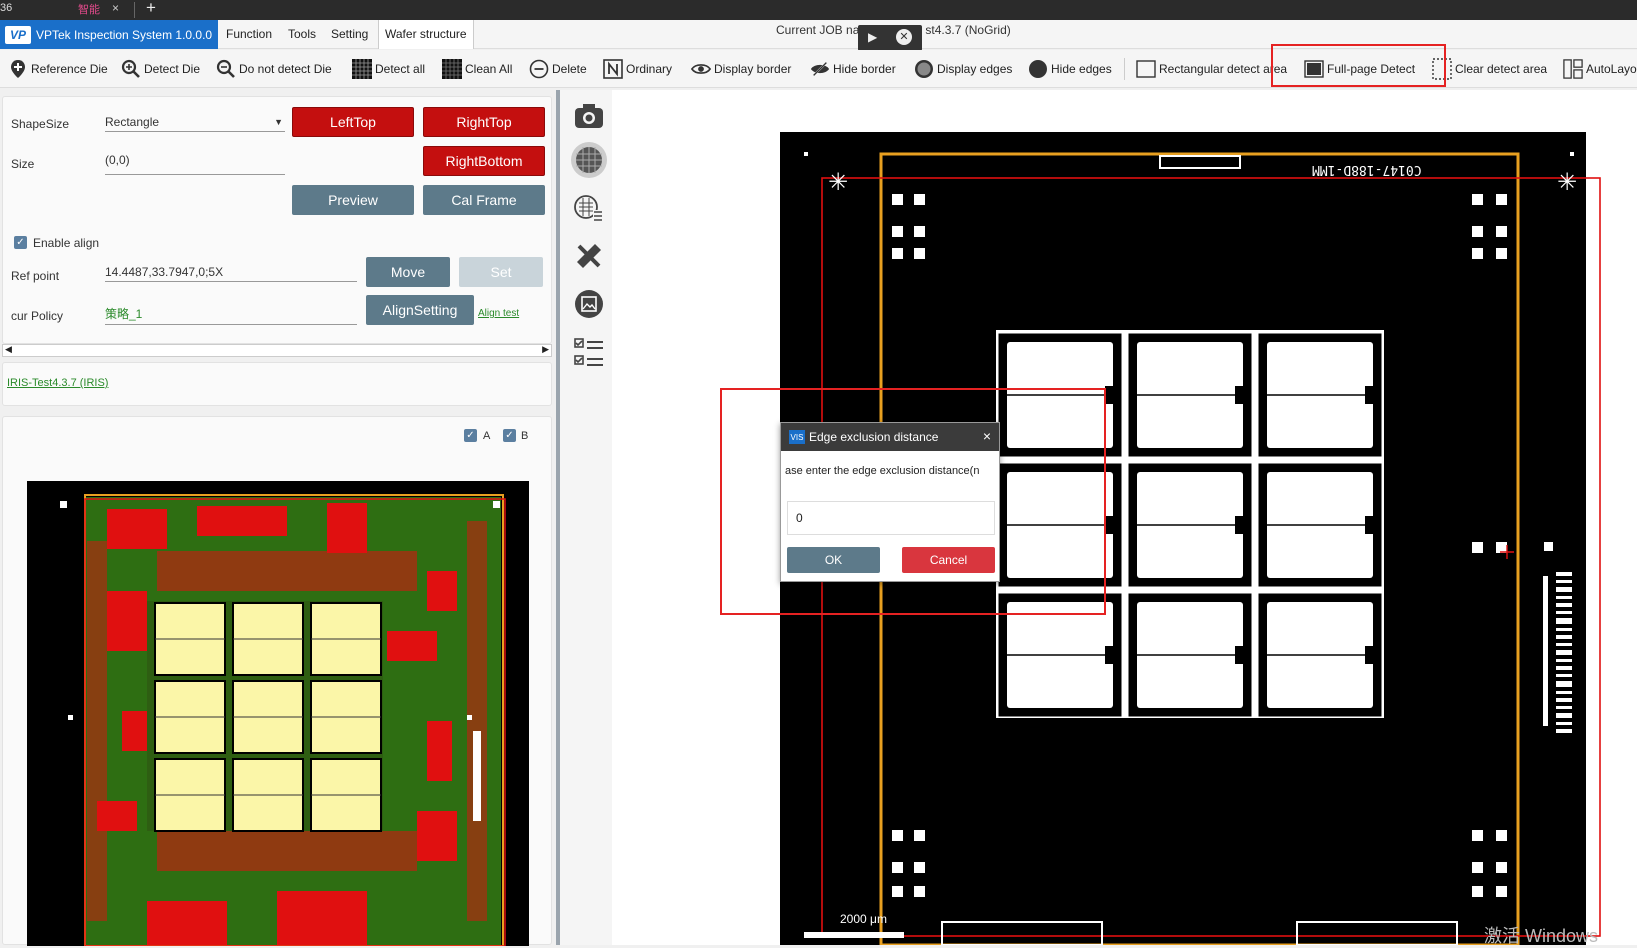 The height and width of the screenshot is (948, 1637). Describe the element at coordinates (649, 69) in the screenshot. I see `ordinary-label: Ordinary` at that location.